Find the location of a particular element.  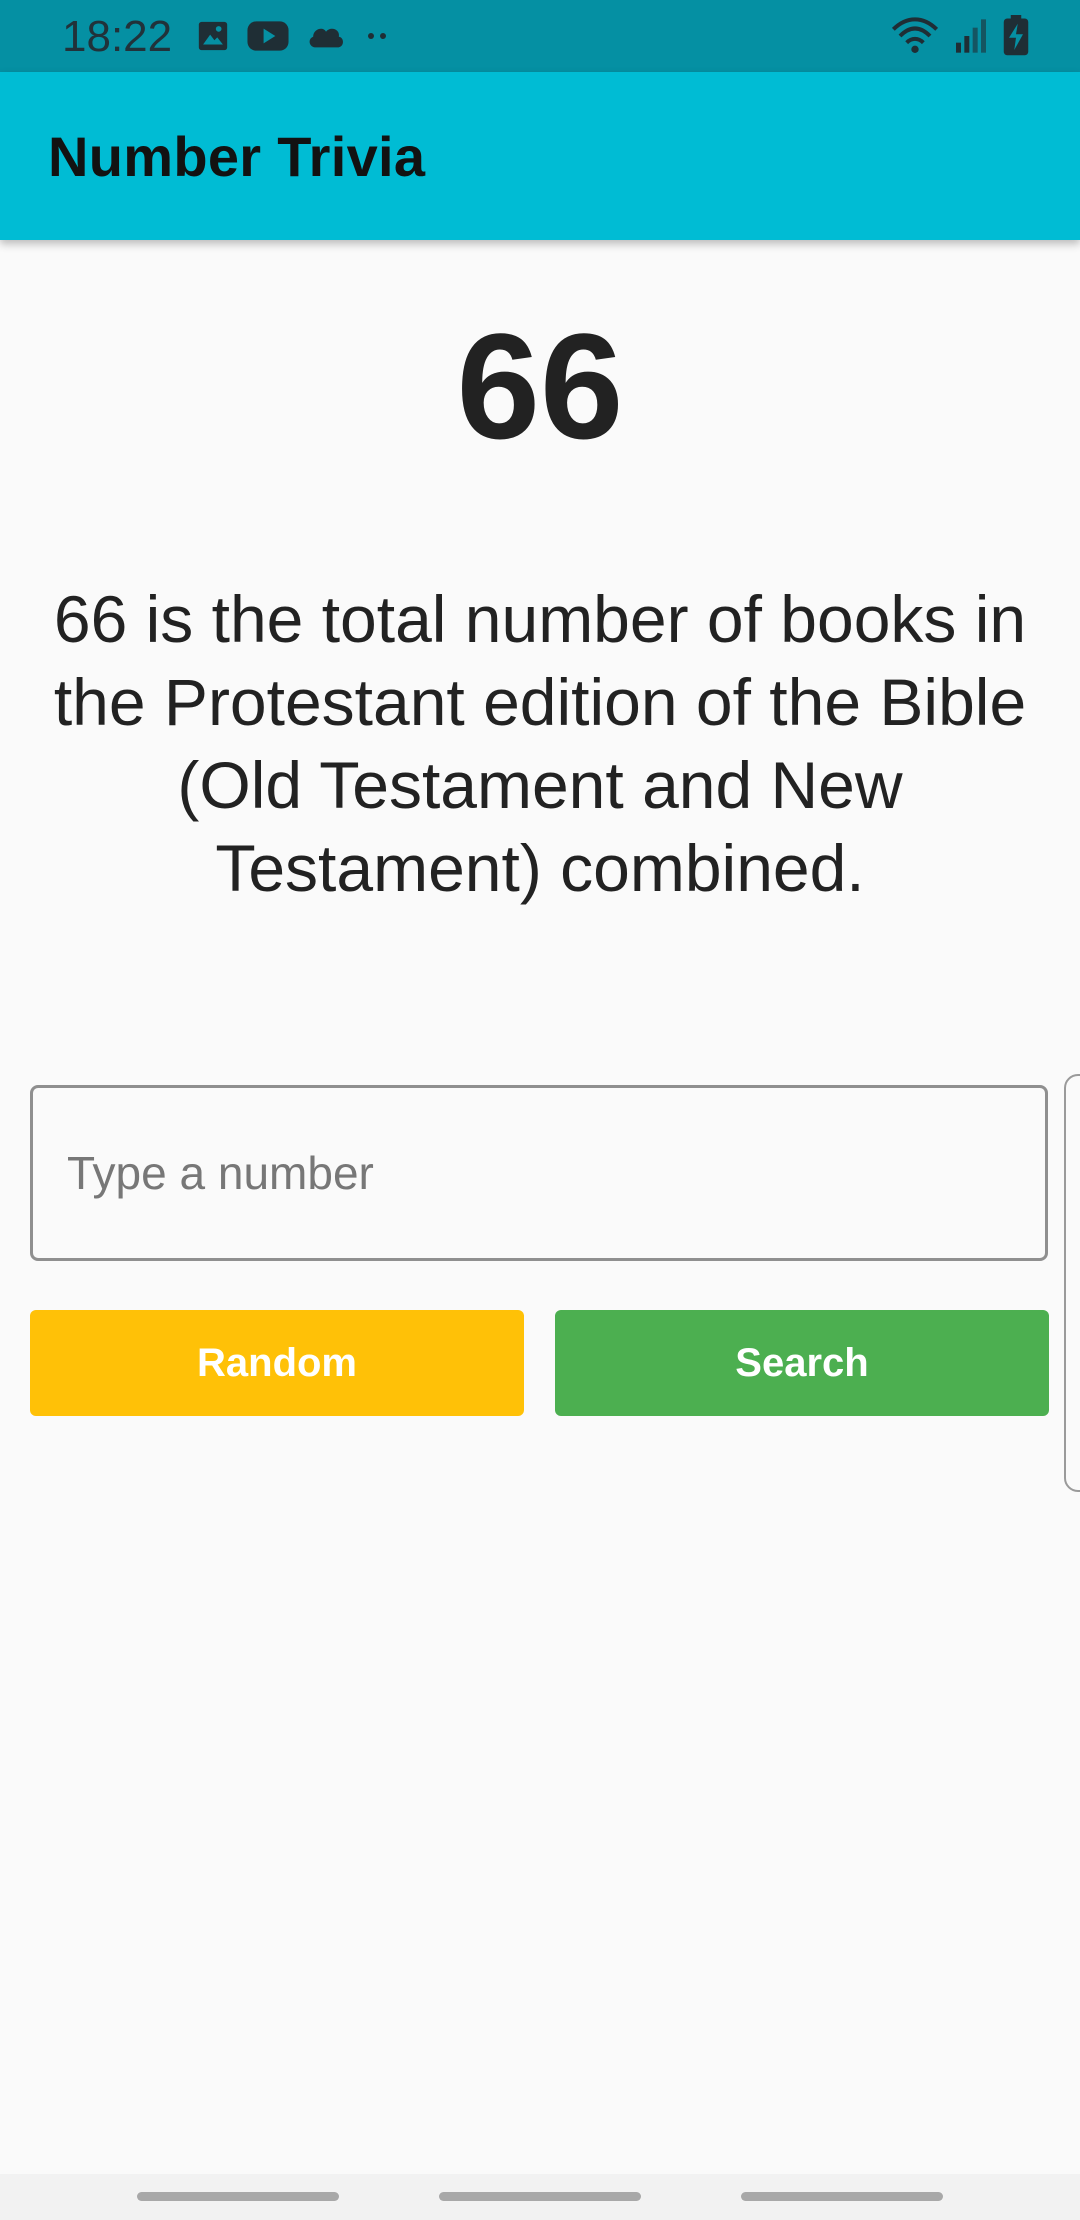

nav-back-handle is located at coordinates (842, 2196).